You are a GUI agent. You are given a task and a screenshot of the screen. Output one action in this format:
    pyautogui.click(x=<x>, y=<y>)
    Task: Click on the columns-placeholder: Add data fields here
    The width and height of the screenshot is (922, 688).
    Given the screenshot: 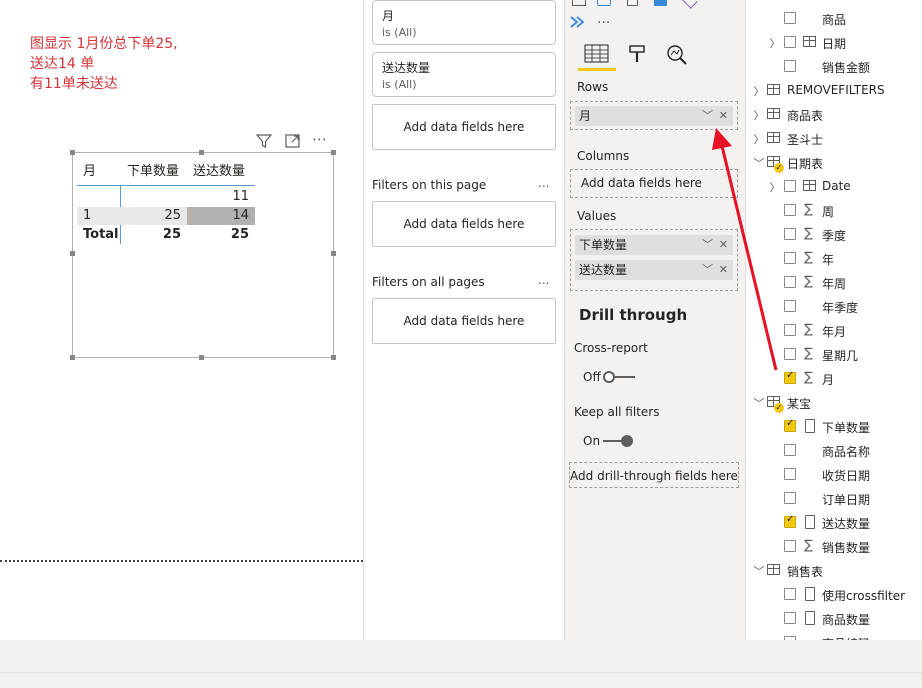 What is the action you would take?
    pyautogui.click(x=641, y=183)
    